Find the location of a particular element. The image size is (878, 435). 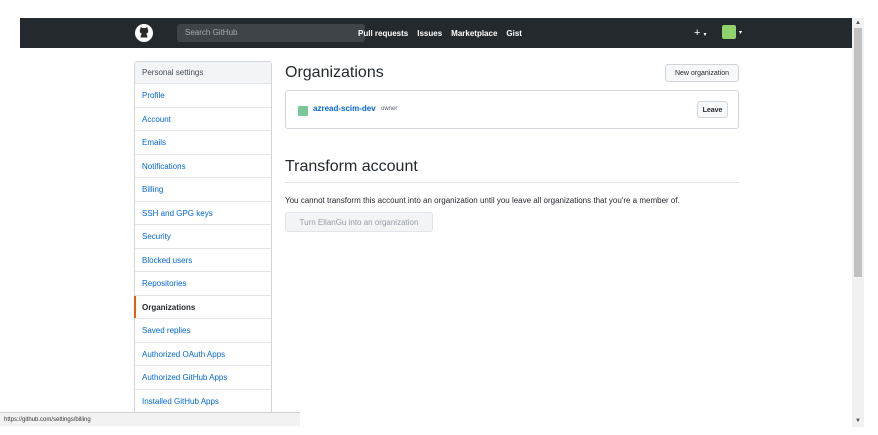

sidebar-item-authorized-oauth-apps: Authorized OAuth Apps is located at coordinates (203, 354).